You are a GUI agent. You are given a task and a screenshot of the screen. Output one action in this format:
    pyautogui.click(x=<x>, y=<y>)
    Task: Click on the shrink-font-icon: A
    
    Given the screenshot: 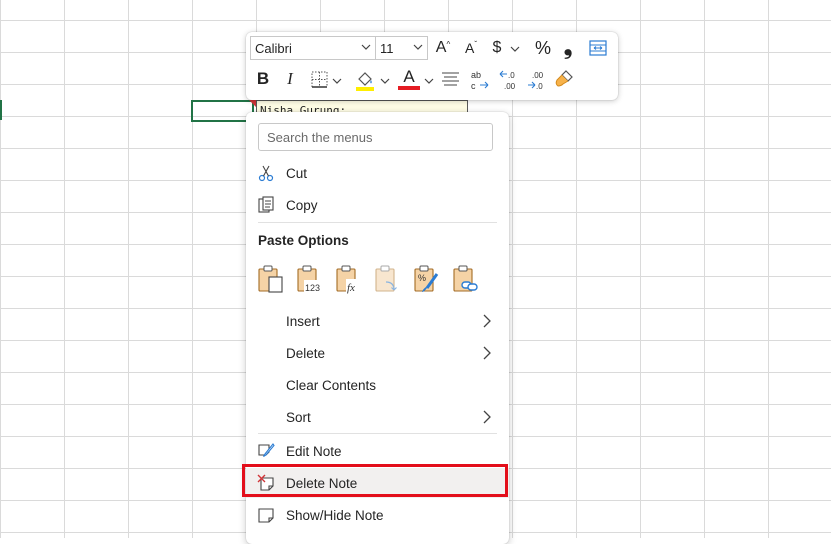 What is the action you would take?
    pyautogui.click(x=469, y=48)
    